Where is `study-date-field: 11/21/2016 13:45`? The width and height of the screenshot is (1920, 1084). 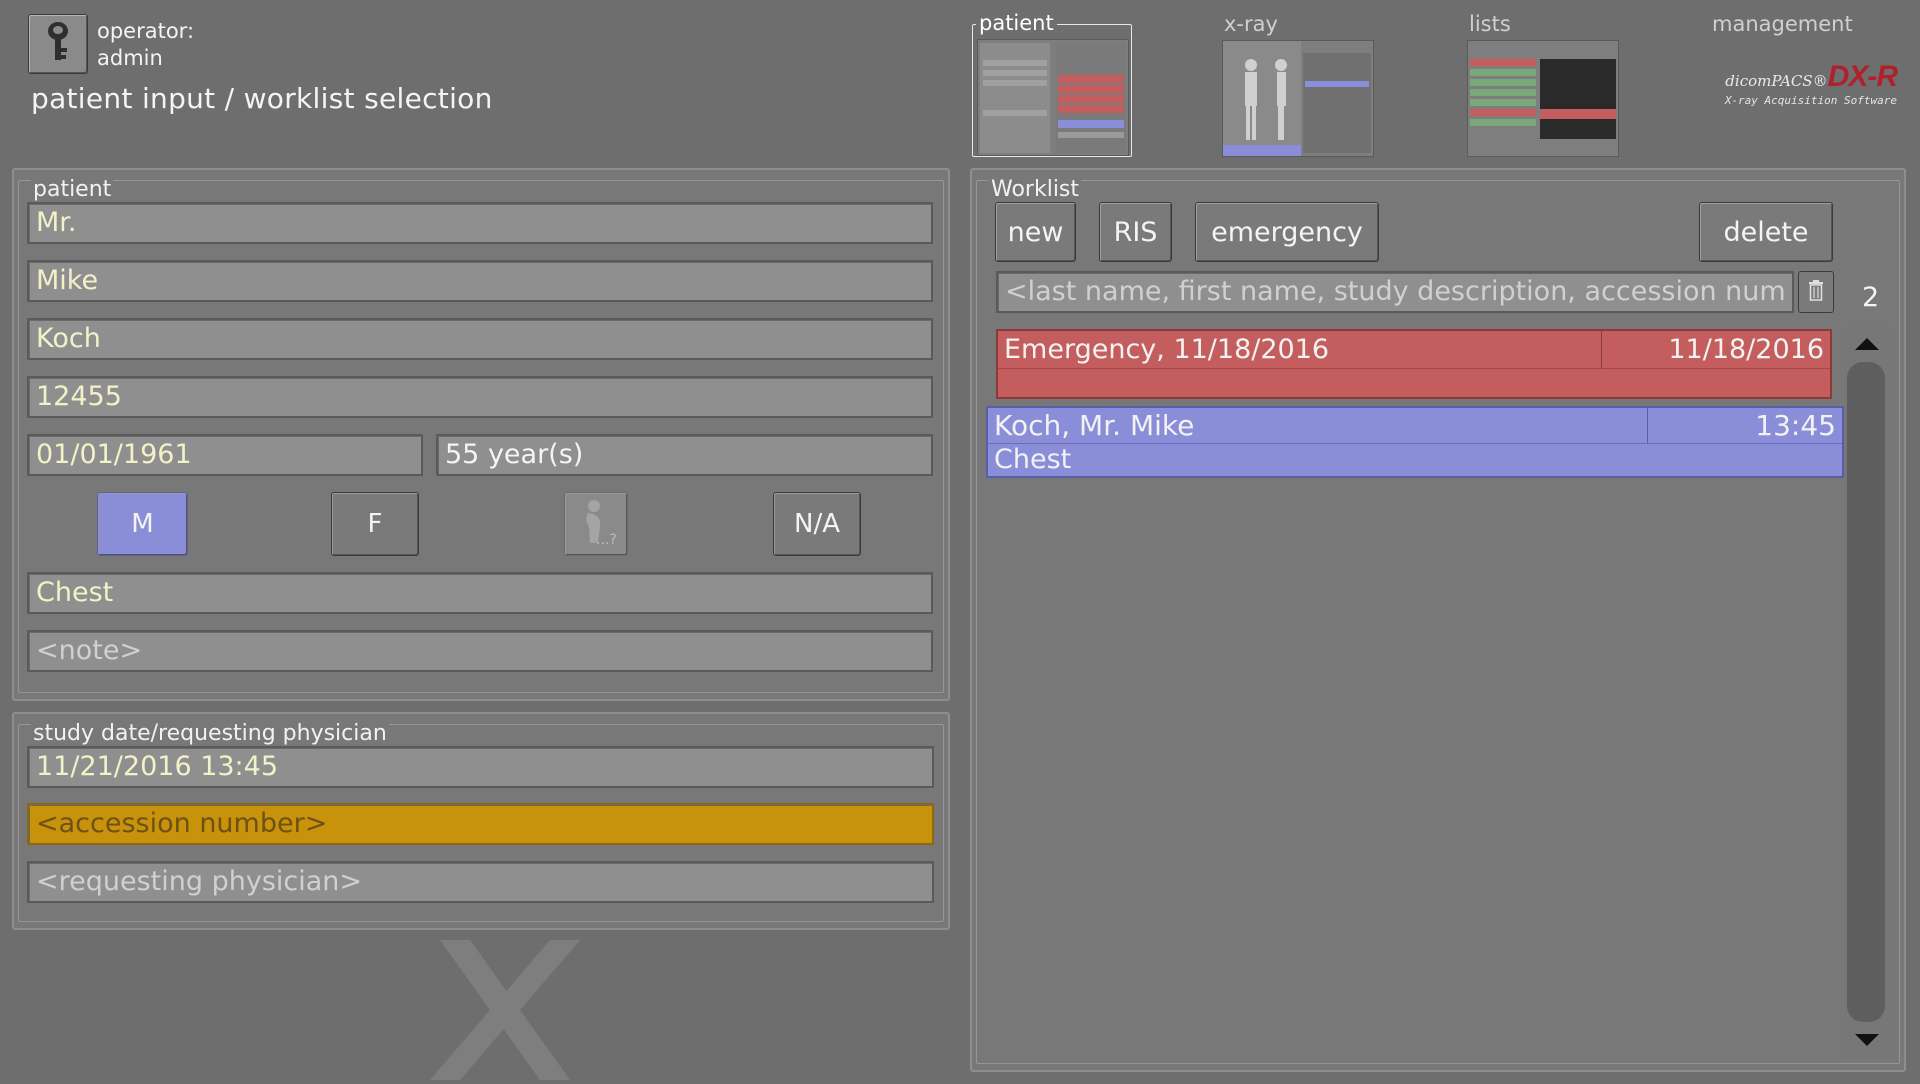
study-date-field: 11/21/2016 13:45 is located at coordinates (480, 767).